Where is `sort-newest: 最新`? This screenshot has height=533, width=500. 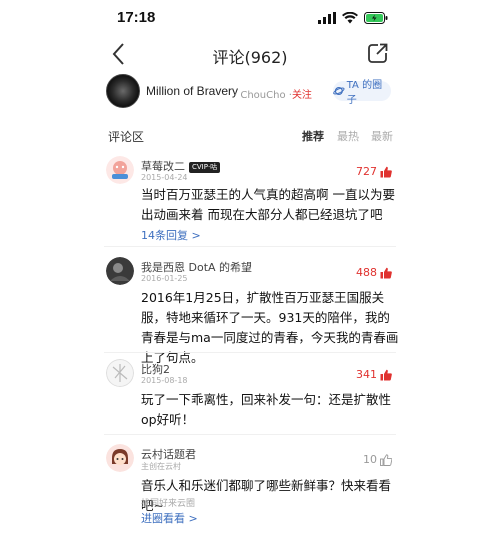 sort-newest: 最新 is located at coordinates (382, 136).